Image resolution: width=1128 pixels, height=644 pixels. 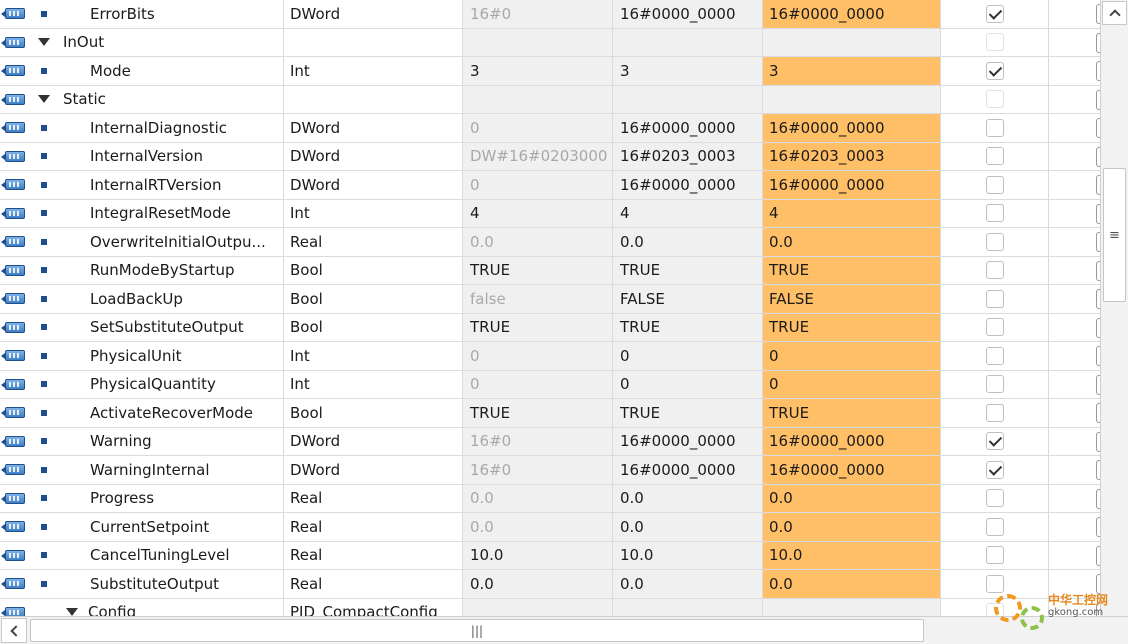 What do you see at coordinates (1114, 308) in the screenshot?
I see `vertical-scrollbar: ≡` at bounding box center [1114, 308].